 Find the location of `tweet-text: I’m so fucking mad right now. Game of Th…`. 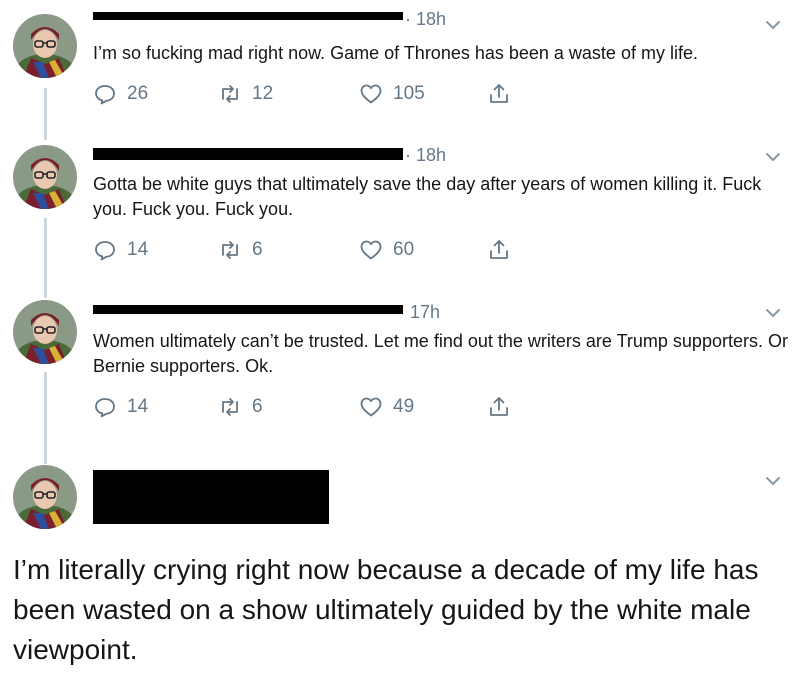

tweet-text: I’m so fucking mad right now. Game of Th… is located at coordinates (395, 53).